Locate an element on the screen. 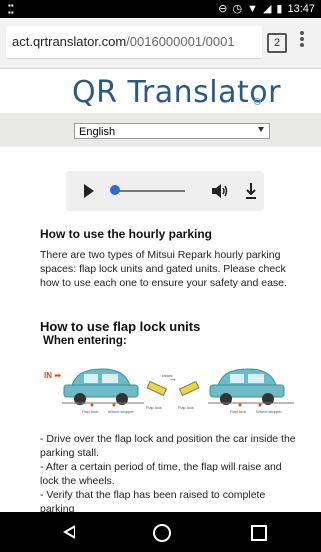 The height and width of the screenshot is (552, 321). seek-handle is located at coordinates (115, 190).